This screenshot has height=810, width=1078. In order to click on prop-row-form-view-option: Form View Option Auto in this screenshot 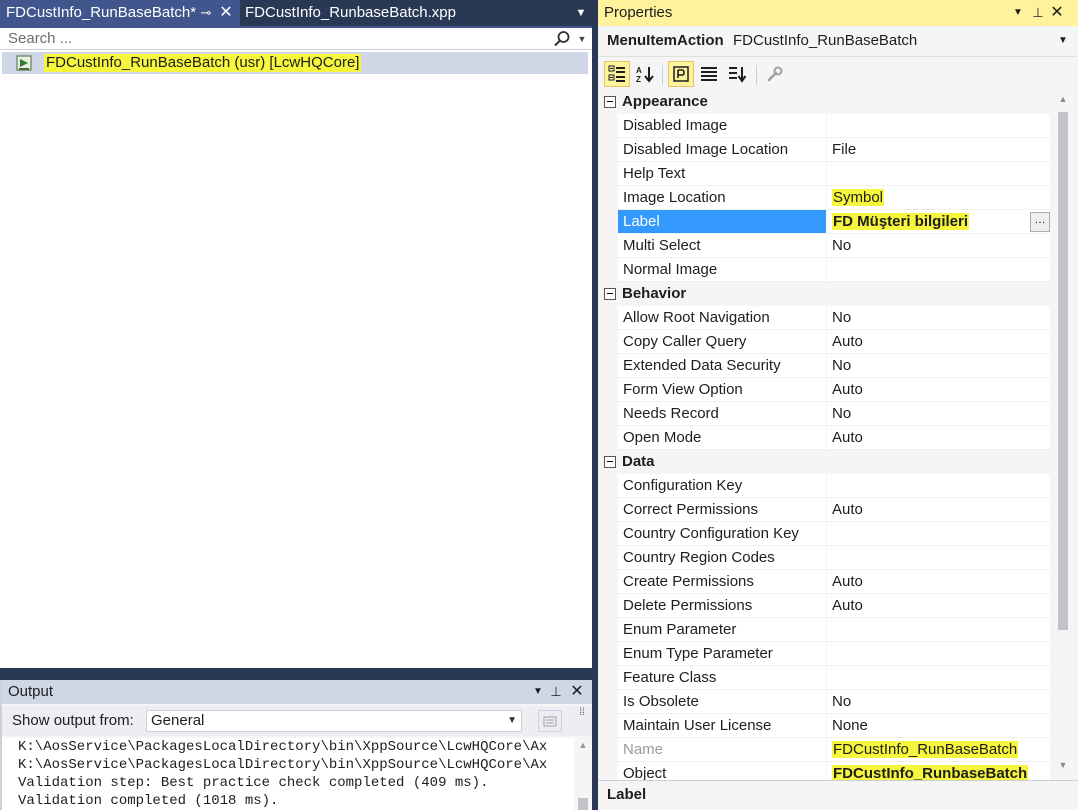, I will do `click(827, 390)`.